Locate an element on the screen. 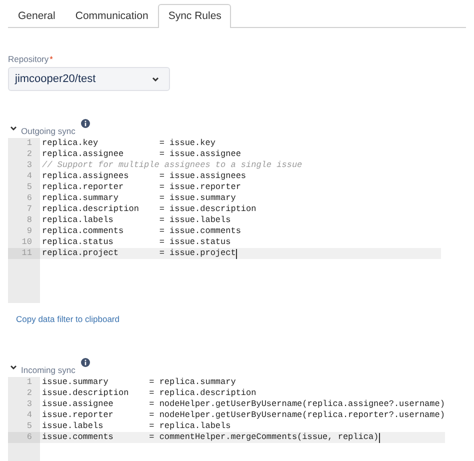 This screenshot has width=474, height=461. code-line: replica.reporter = issue.reporter is located at coordinates (141, 187).